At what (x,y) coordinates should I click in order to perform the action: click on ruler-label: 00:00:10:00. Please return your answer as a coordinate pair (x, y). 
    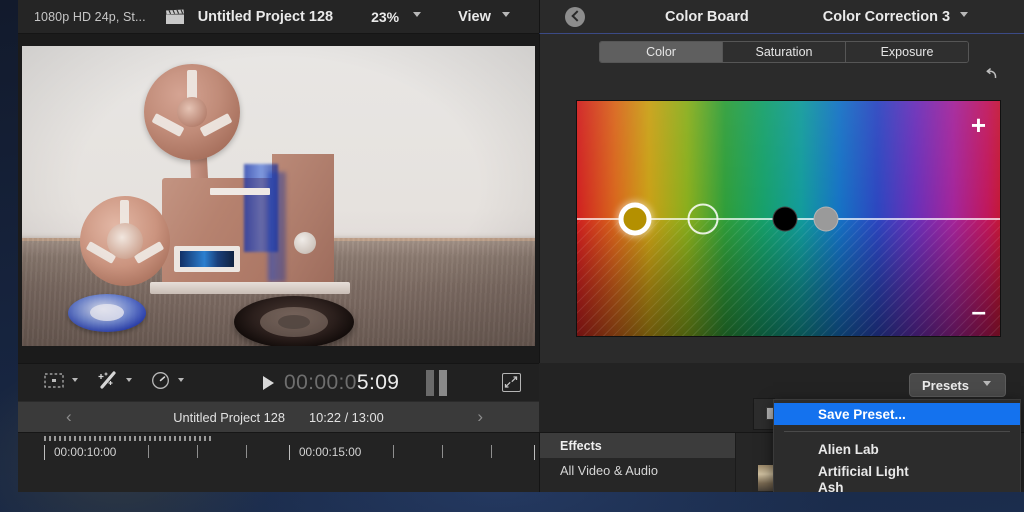
    Looking at the image, I should click on (85, 452).